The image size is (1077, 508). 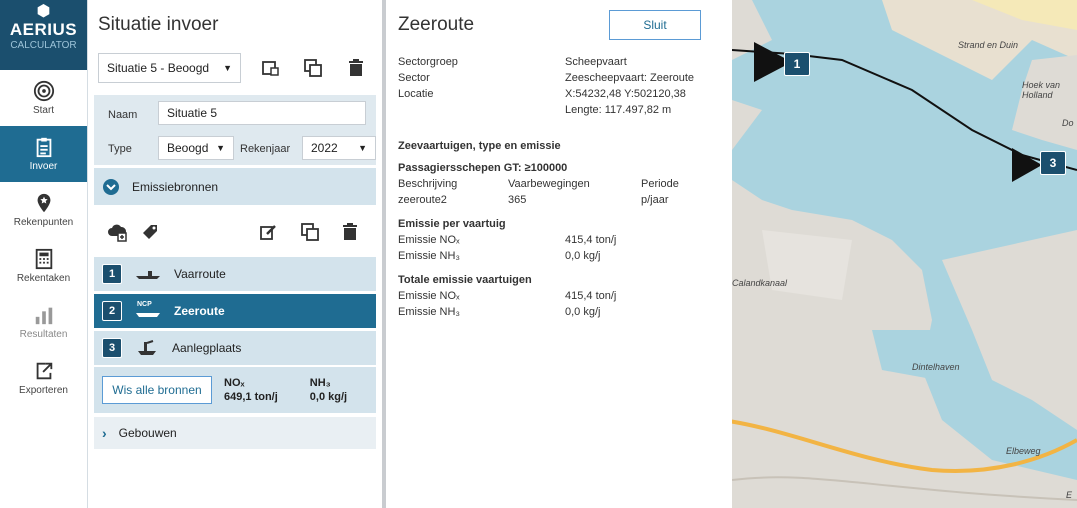 What do you see at coordinates (320, 383) in the screenshot?
I see `nh3-total-label: NH₃` at bounding box center [320, 383].